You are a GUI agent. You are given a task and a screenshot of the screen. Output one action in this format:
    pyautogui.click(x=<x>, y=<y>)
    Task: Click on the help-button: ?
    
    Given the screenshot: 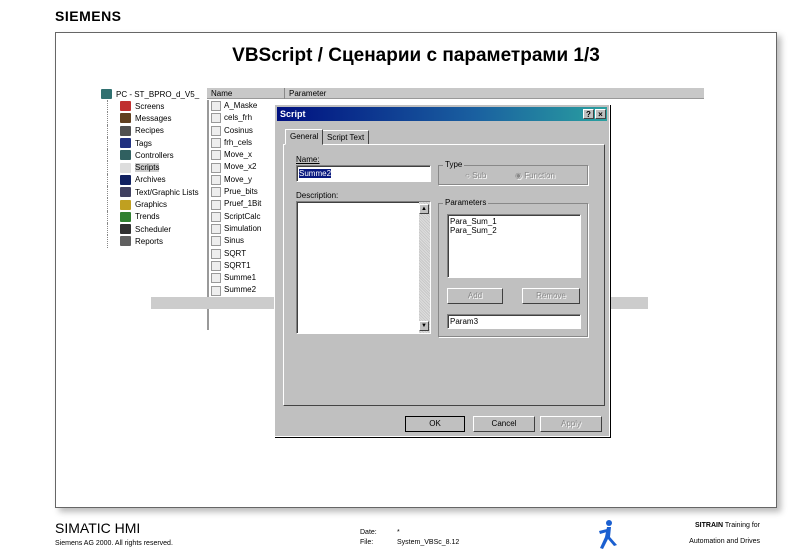 What is the action you would take?
    pyautogui.click(x=588, y=114)
    